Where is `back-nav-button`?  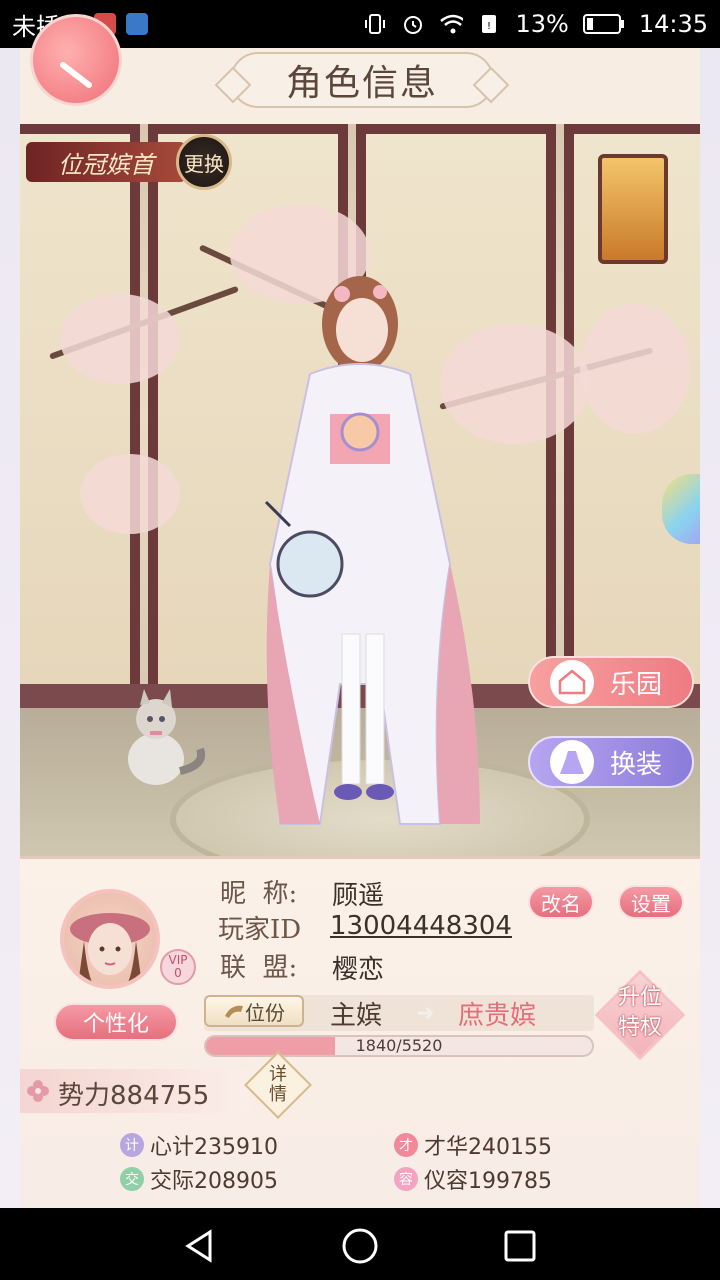
back-nav-button is located at coordinates (200, 1246).